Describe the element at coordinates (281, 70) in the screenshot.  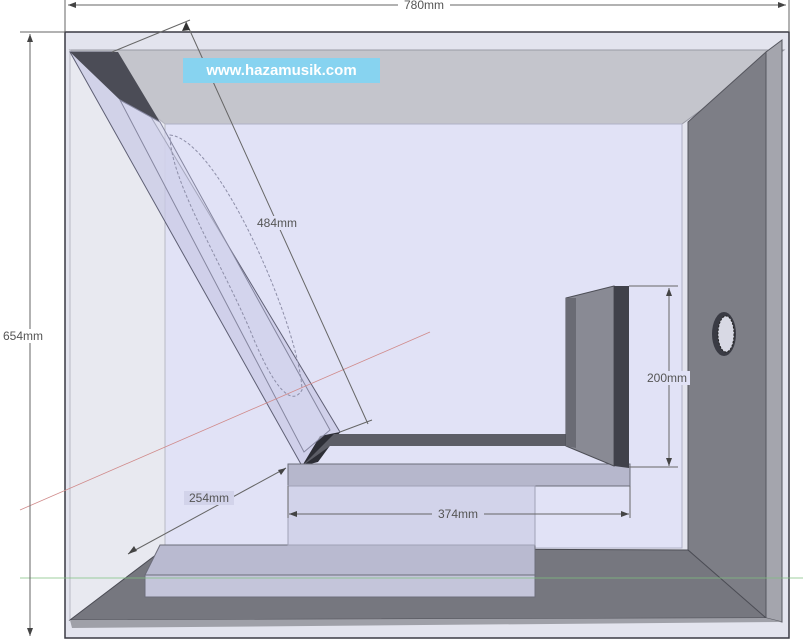
I see `watermark-text: www.hazamusik.com` at that location.